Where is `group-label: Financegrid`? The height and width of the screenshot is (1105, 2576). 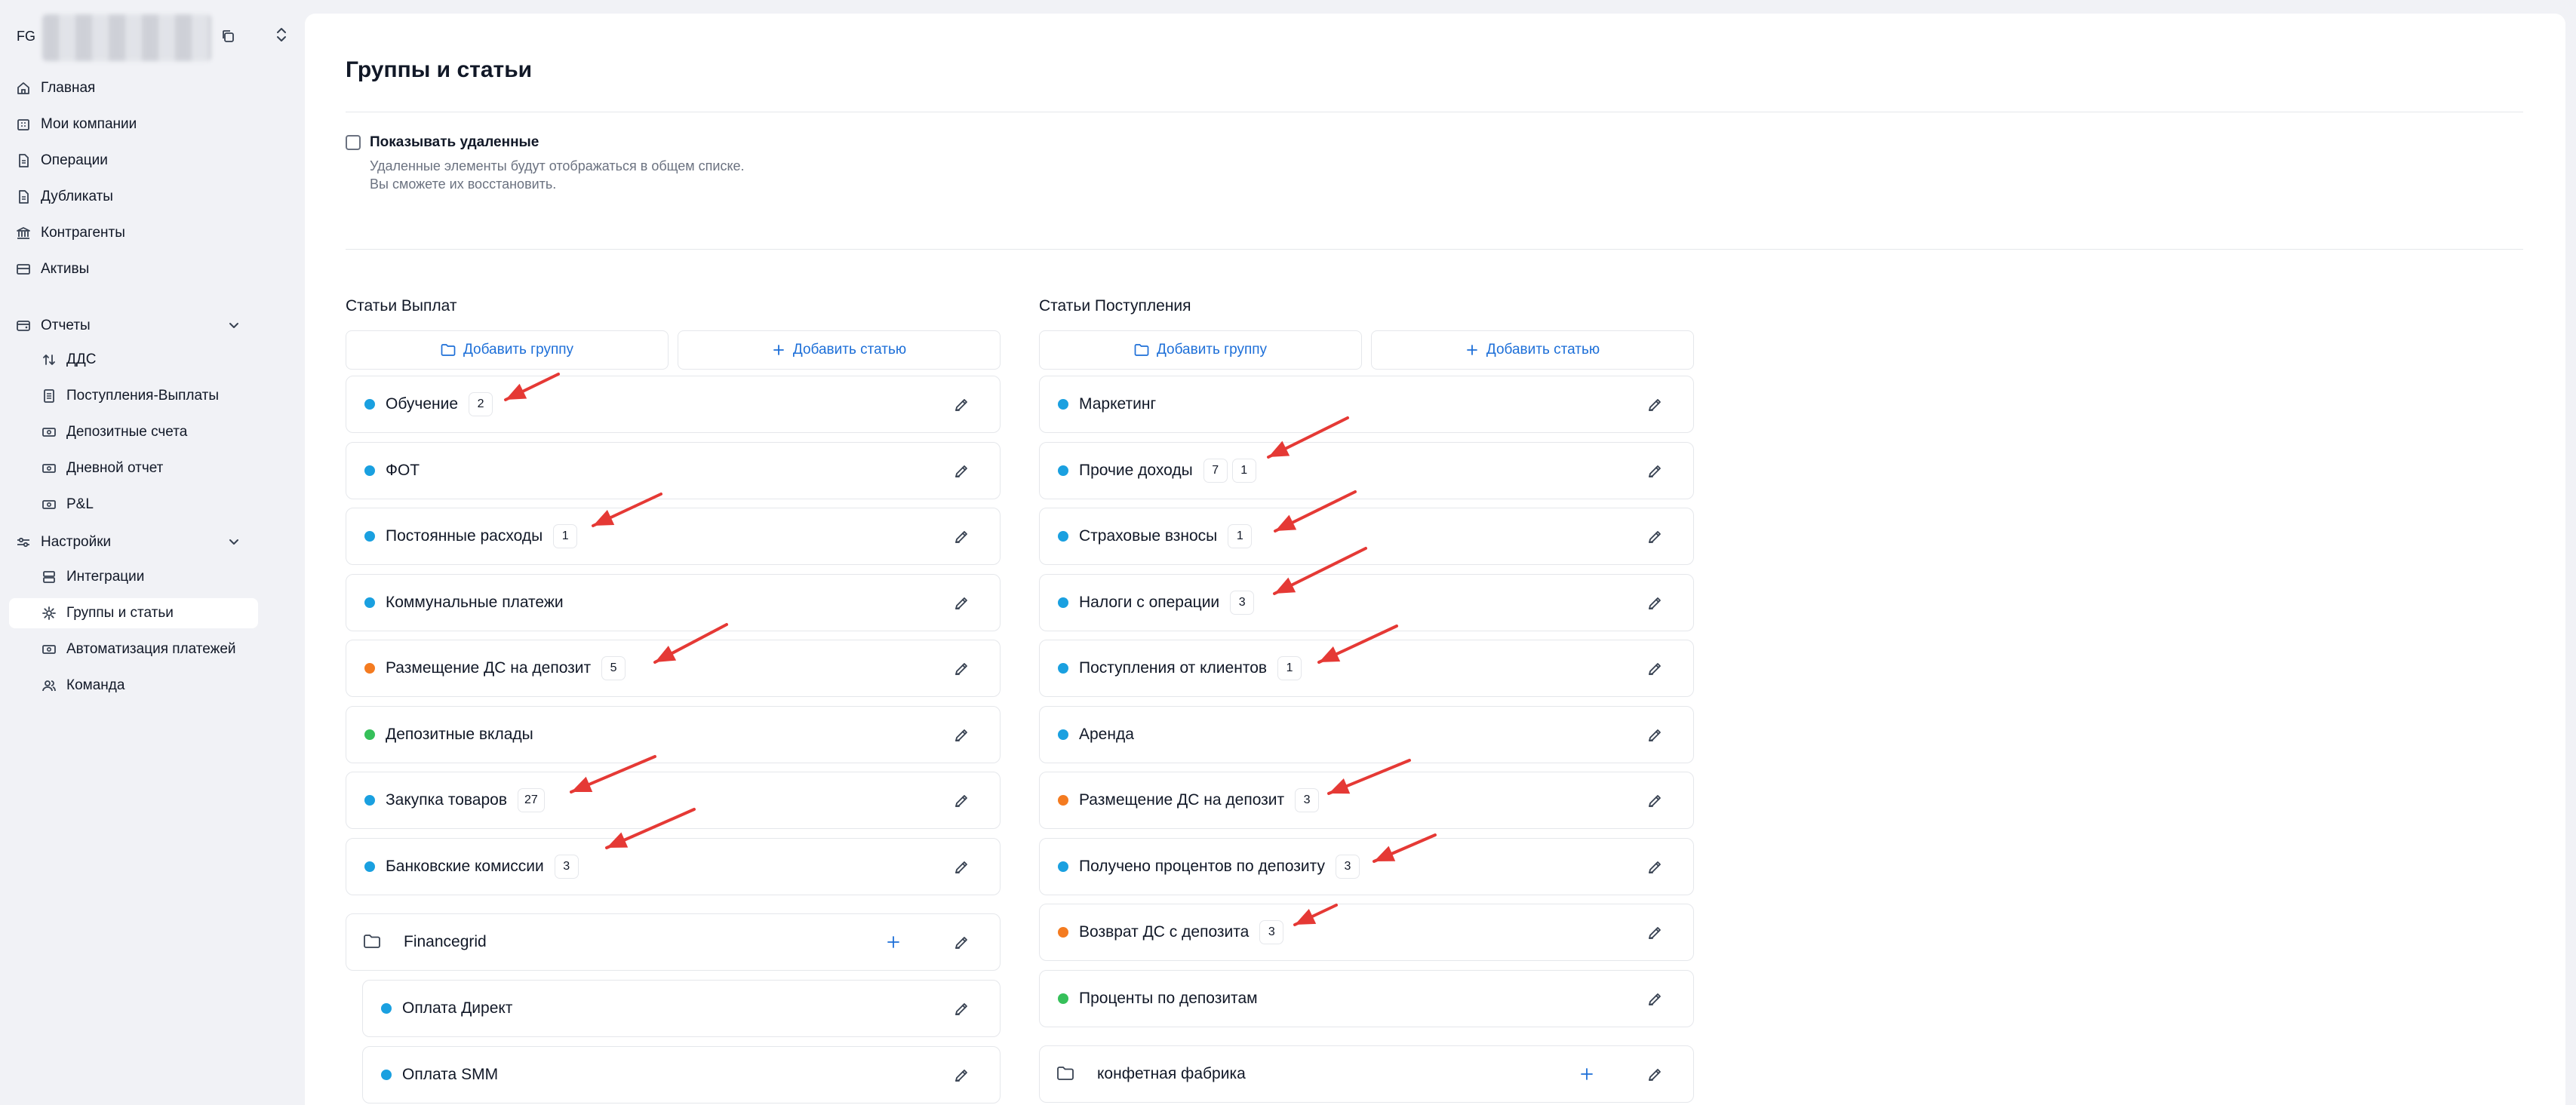
group-label: Financegrid is located at coordinates (445, 941).